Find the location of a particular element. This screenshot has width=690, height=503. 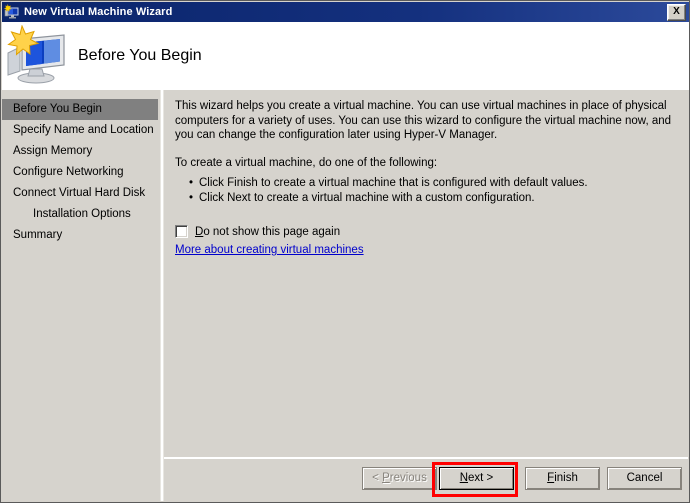

title-bar: New Virtual Machine Wizard X is located at coordinates (345, 12).